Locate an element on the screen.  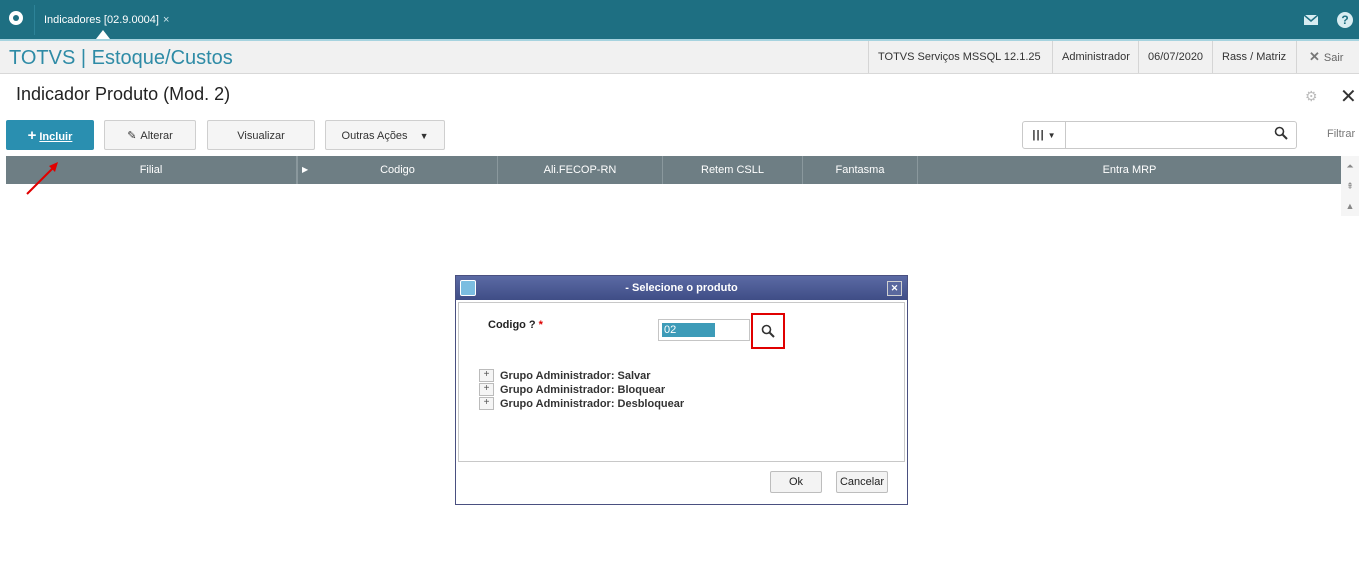
branch-info: Rass / Matriz is located at coordinates (1254, 57).